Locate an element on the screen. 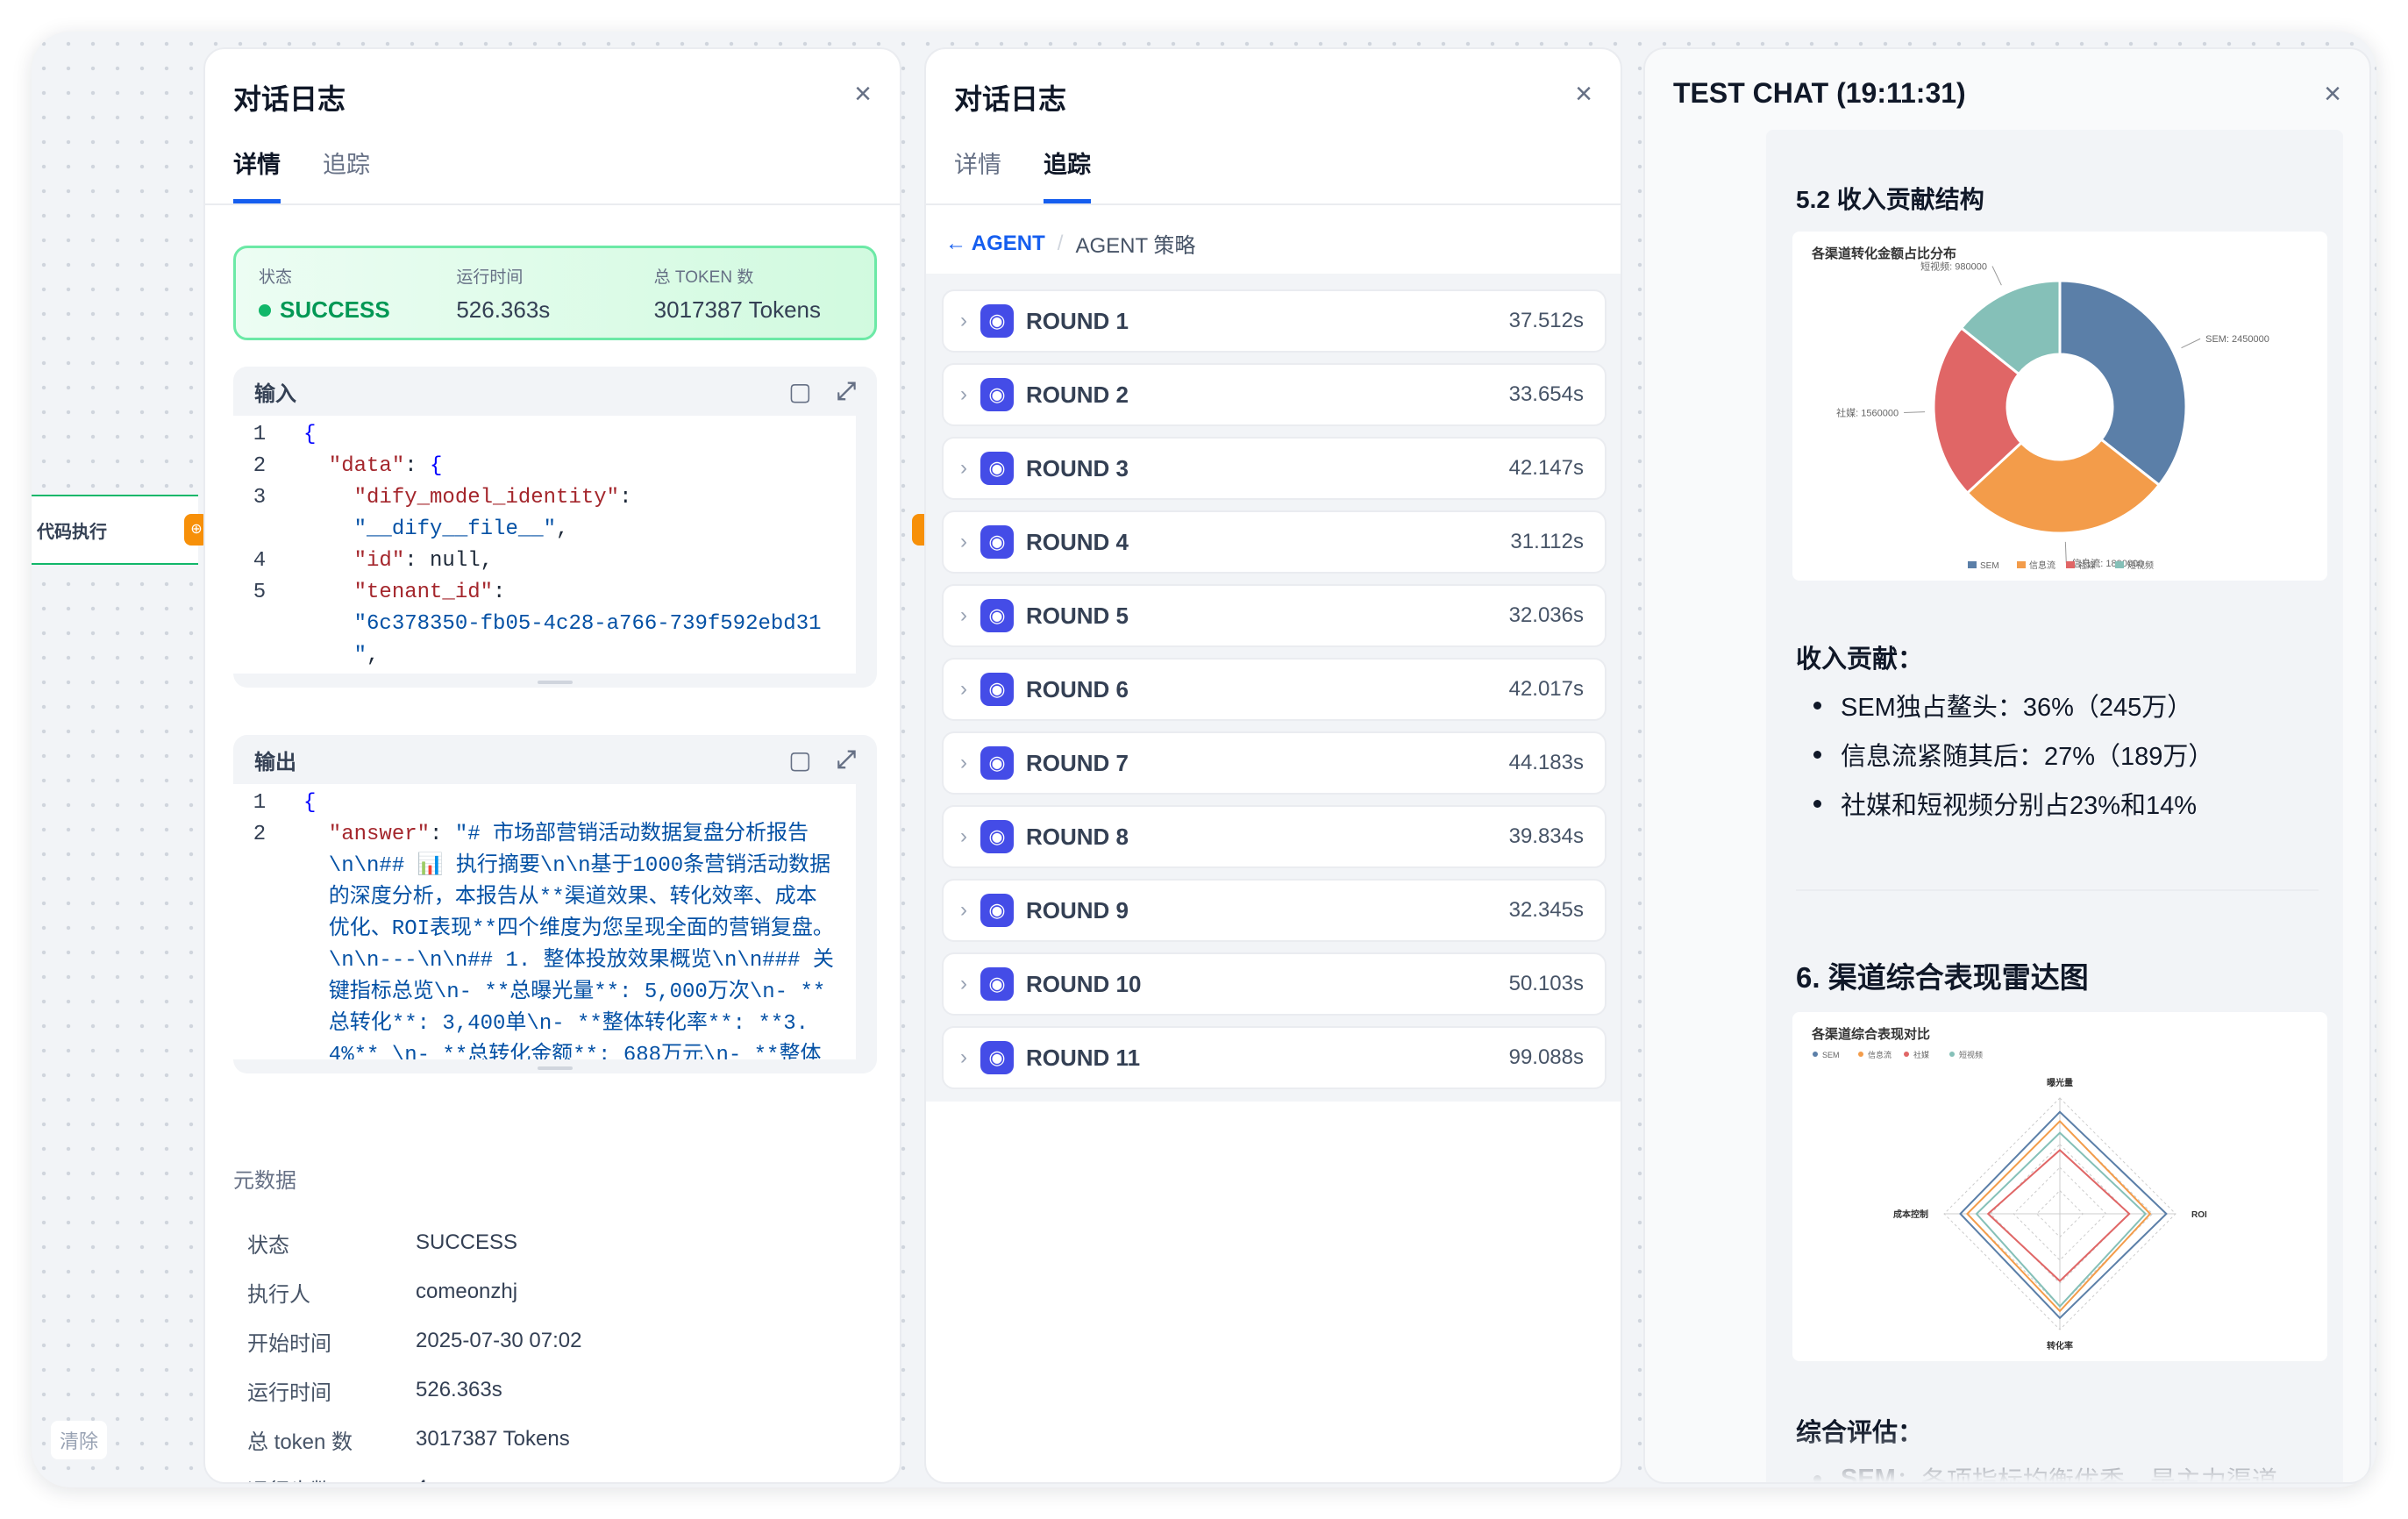 The width and height of the screenshot is (2408, 1519). metadata-row: 运行步数4 is located at coordinates (555, 1473).